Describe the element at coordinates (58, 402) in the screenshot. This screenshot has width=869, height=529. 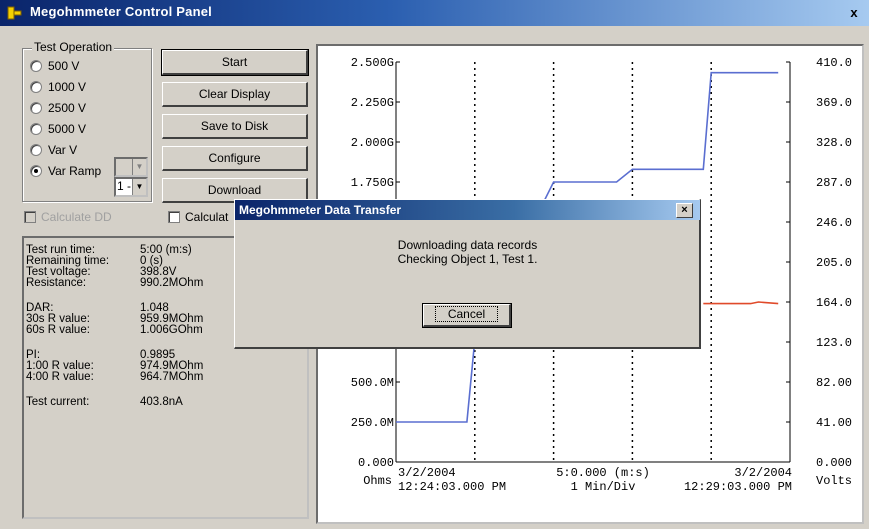
I see `result-label: Test current:` at that location.